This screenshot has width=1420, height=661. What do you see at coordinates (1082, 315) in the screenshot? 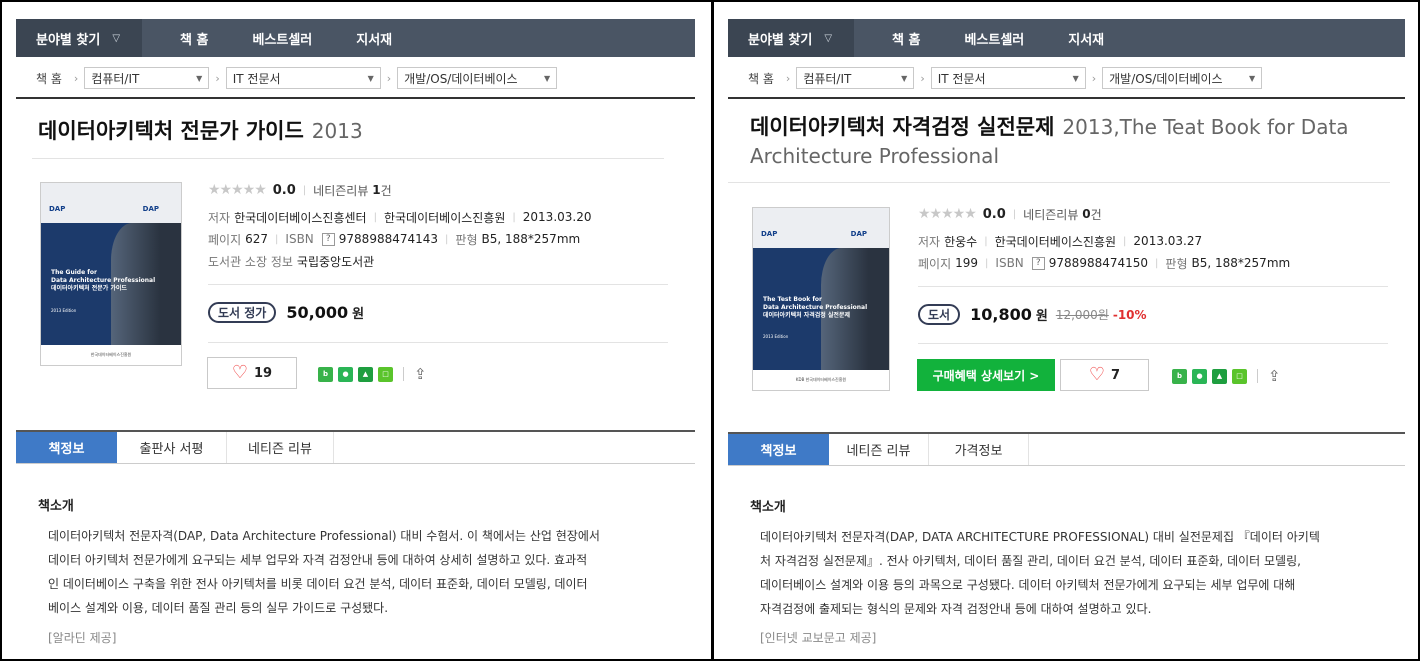
I see `original-price: 12,000원` at bounding box center [1082, 315].